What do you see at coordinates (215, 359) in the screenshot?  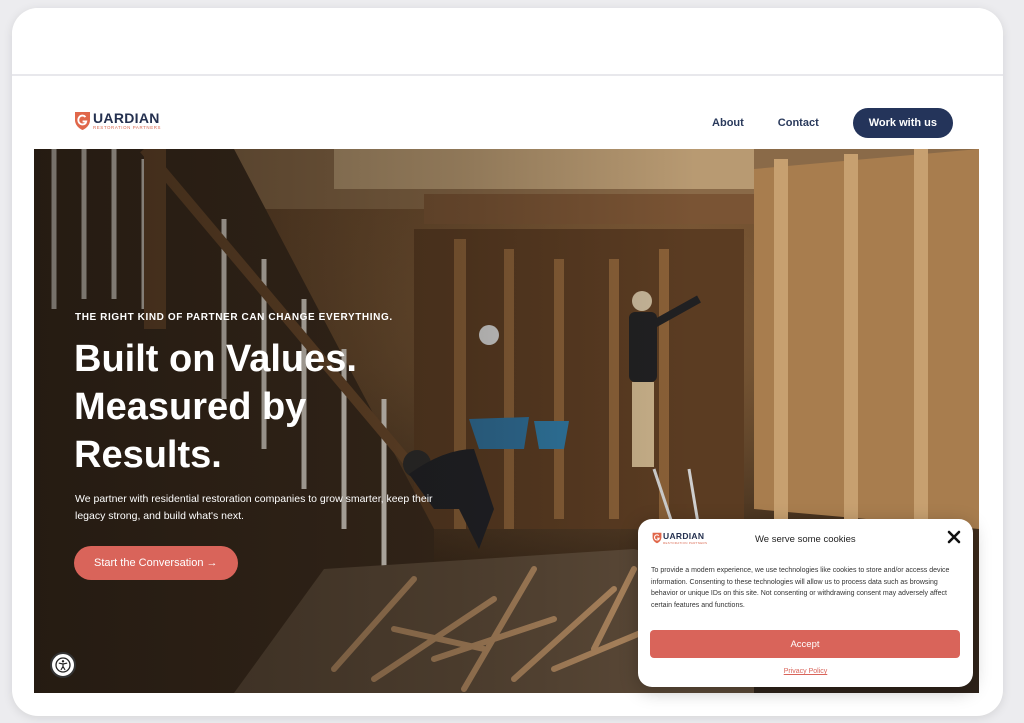 I see `headline-line-1: Built on Values.` at bounding box center [215, 359].